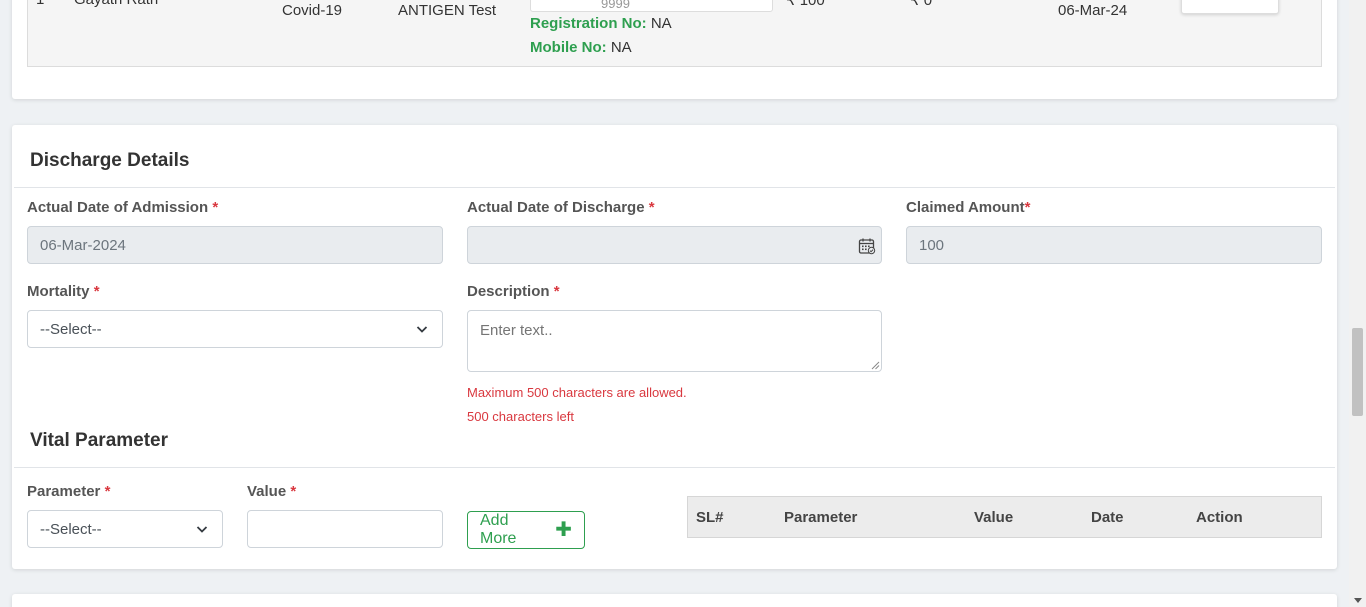 The image size is (1366, 607). I want to click on add-more-label: Add More, so click(498, 529).